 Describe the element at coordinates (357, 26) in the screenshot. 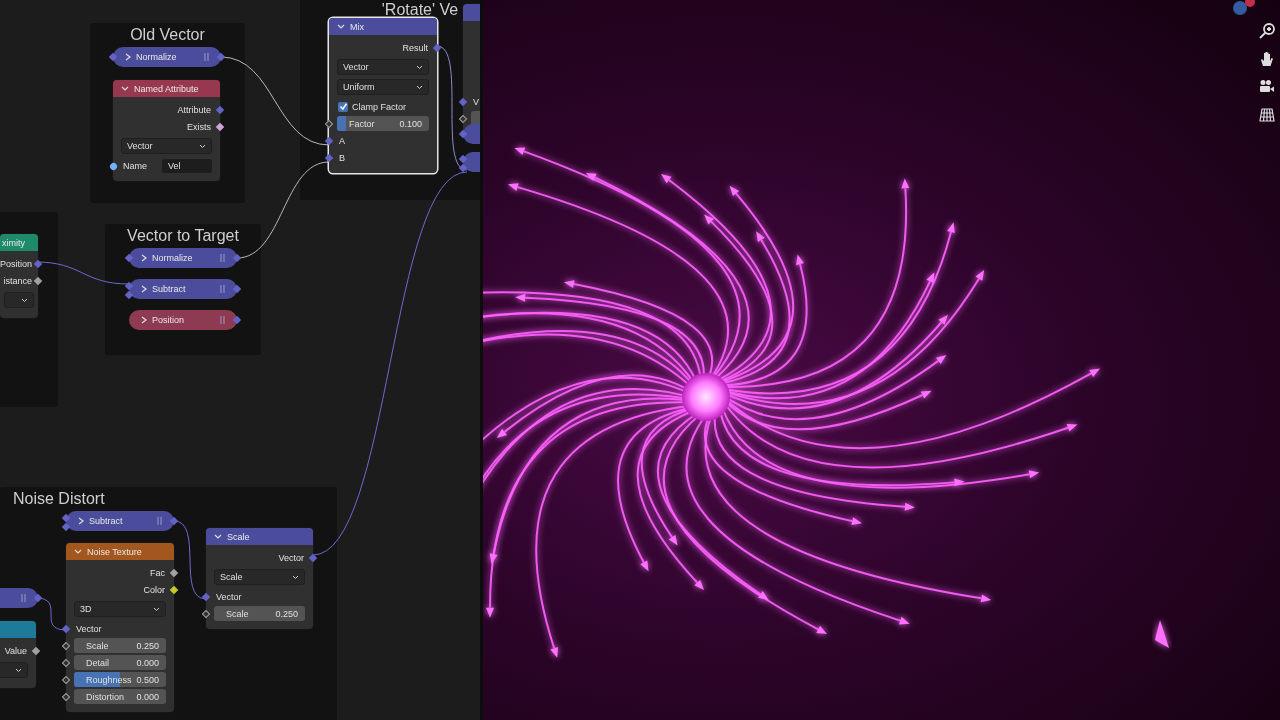

I see `node-title: Mix` at that location.